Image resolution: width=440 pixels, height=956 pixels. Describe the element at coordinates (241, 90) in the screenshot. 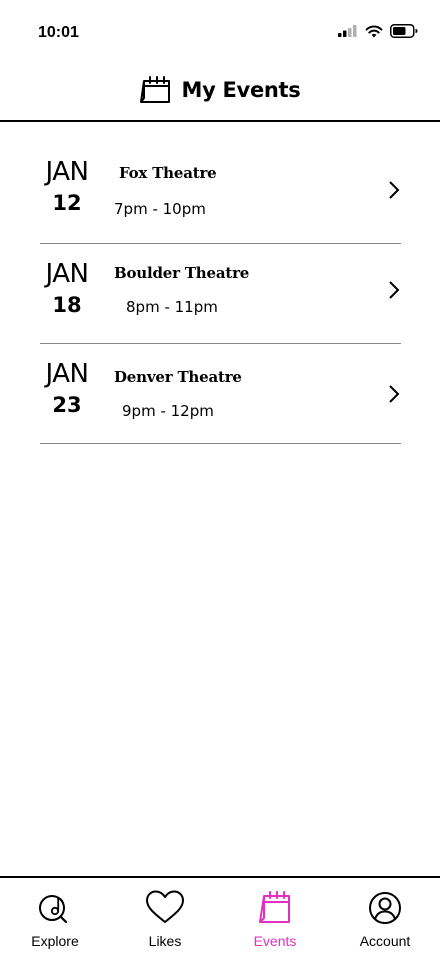

I see `page-title: My Events` at that location.